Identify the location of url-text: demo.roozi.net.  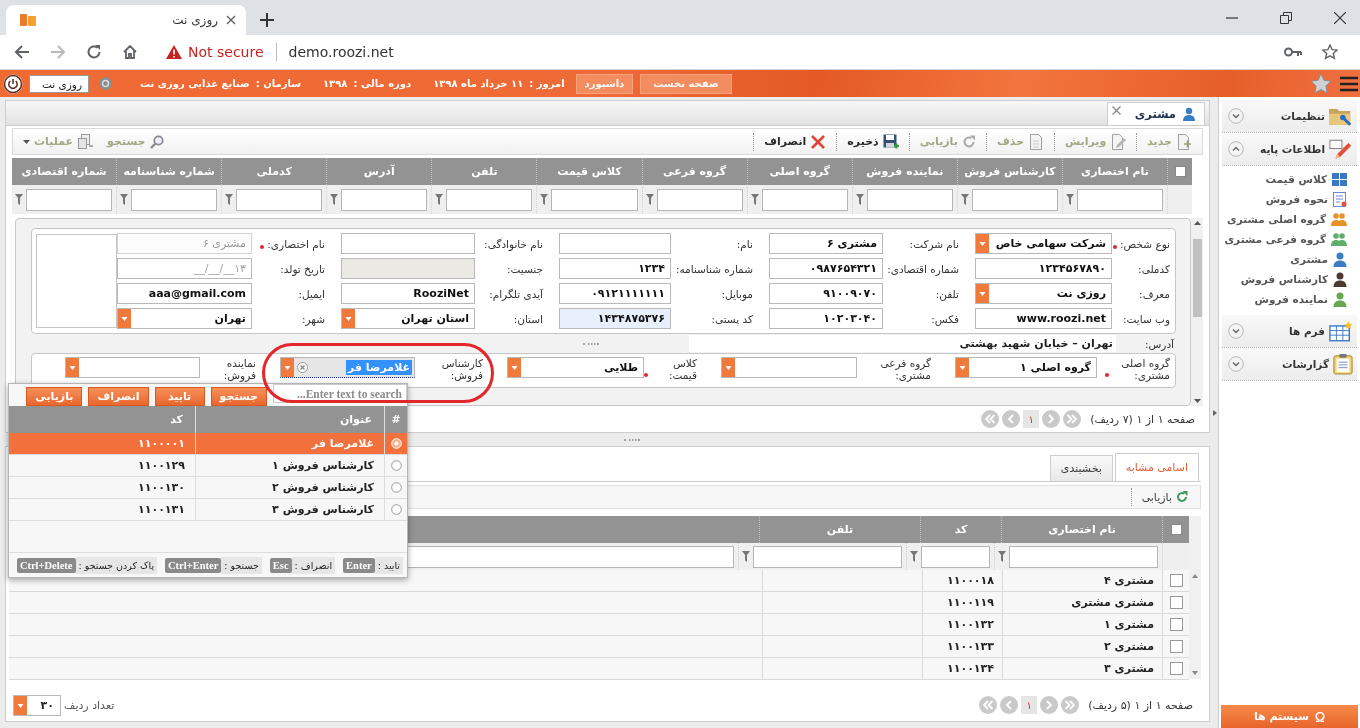
(341, 52).